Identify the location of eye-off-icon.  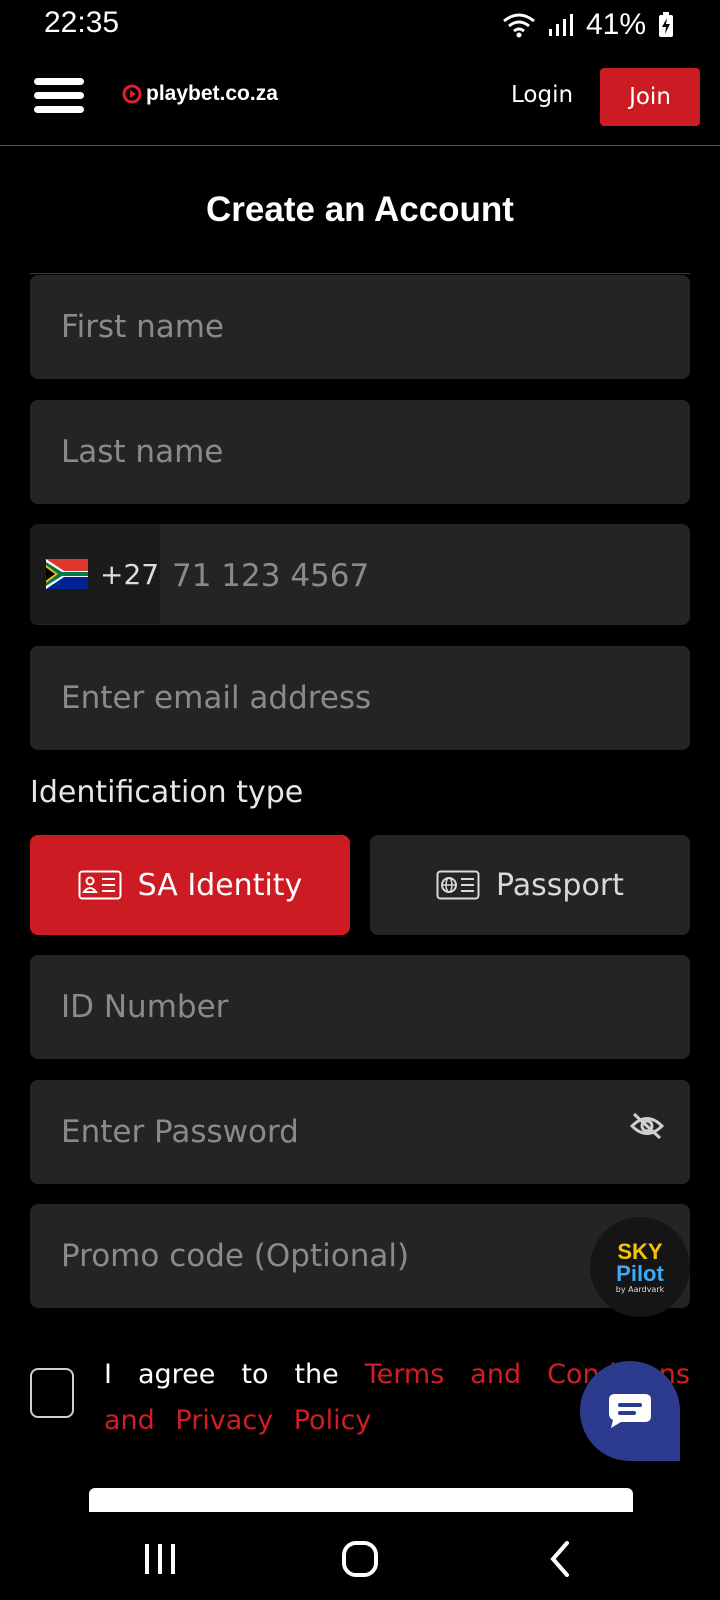
(647, 1126).